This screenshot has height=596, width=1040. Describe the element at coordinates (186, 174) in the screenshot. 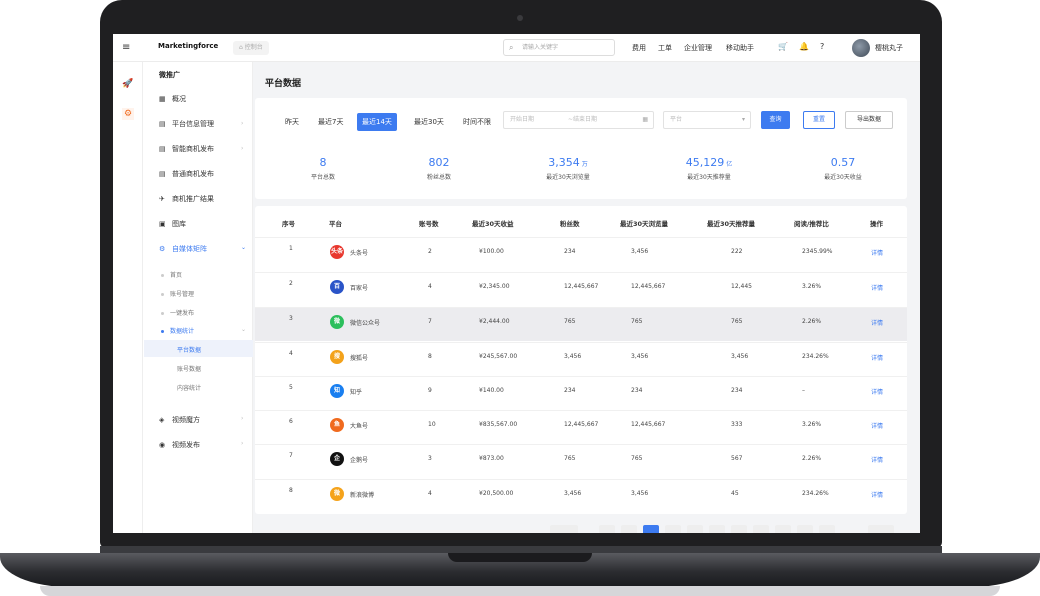

I see `sidebar-item-normal-publish: ▤ 普通商机发布` at that location.